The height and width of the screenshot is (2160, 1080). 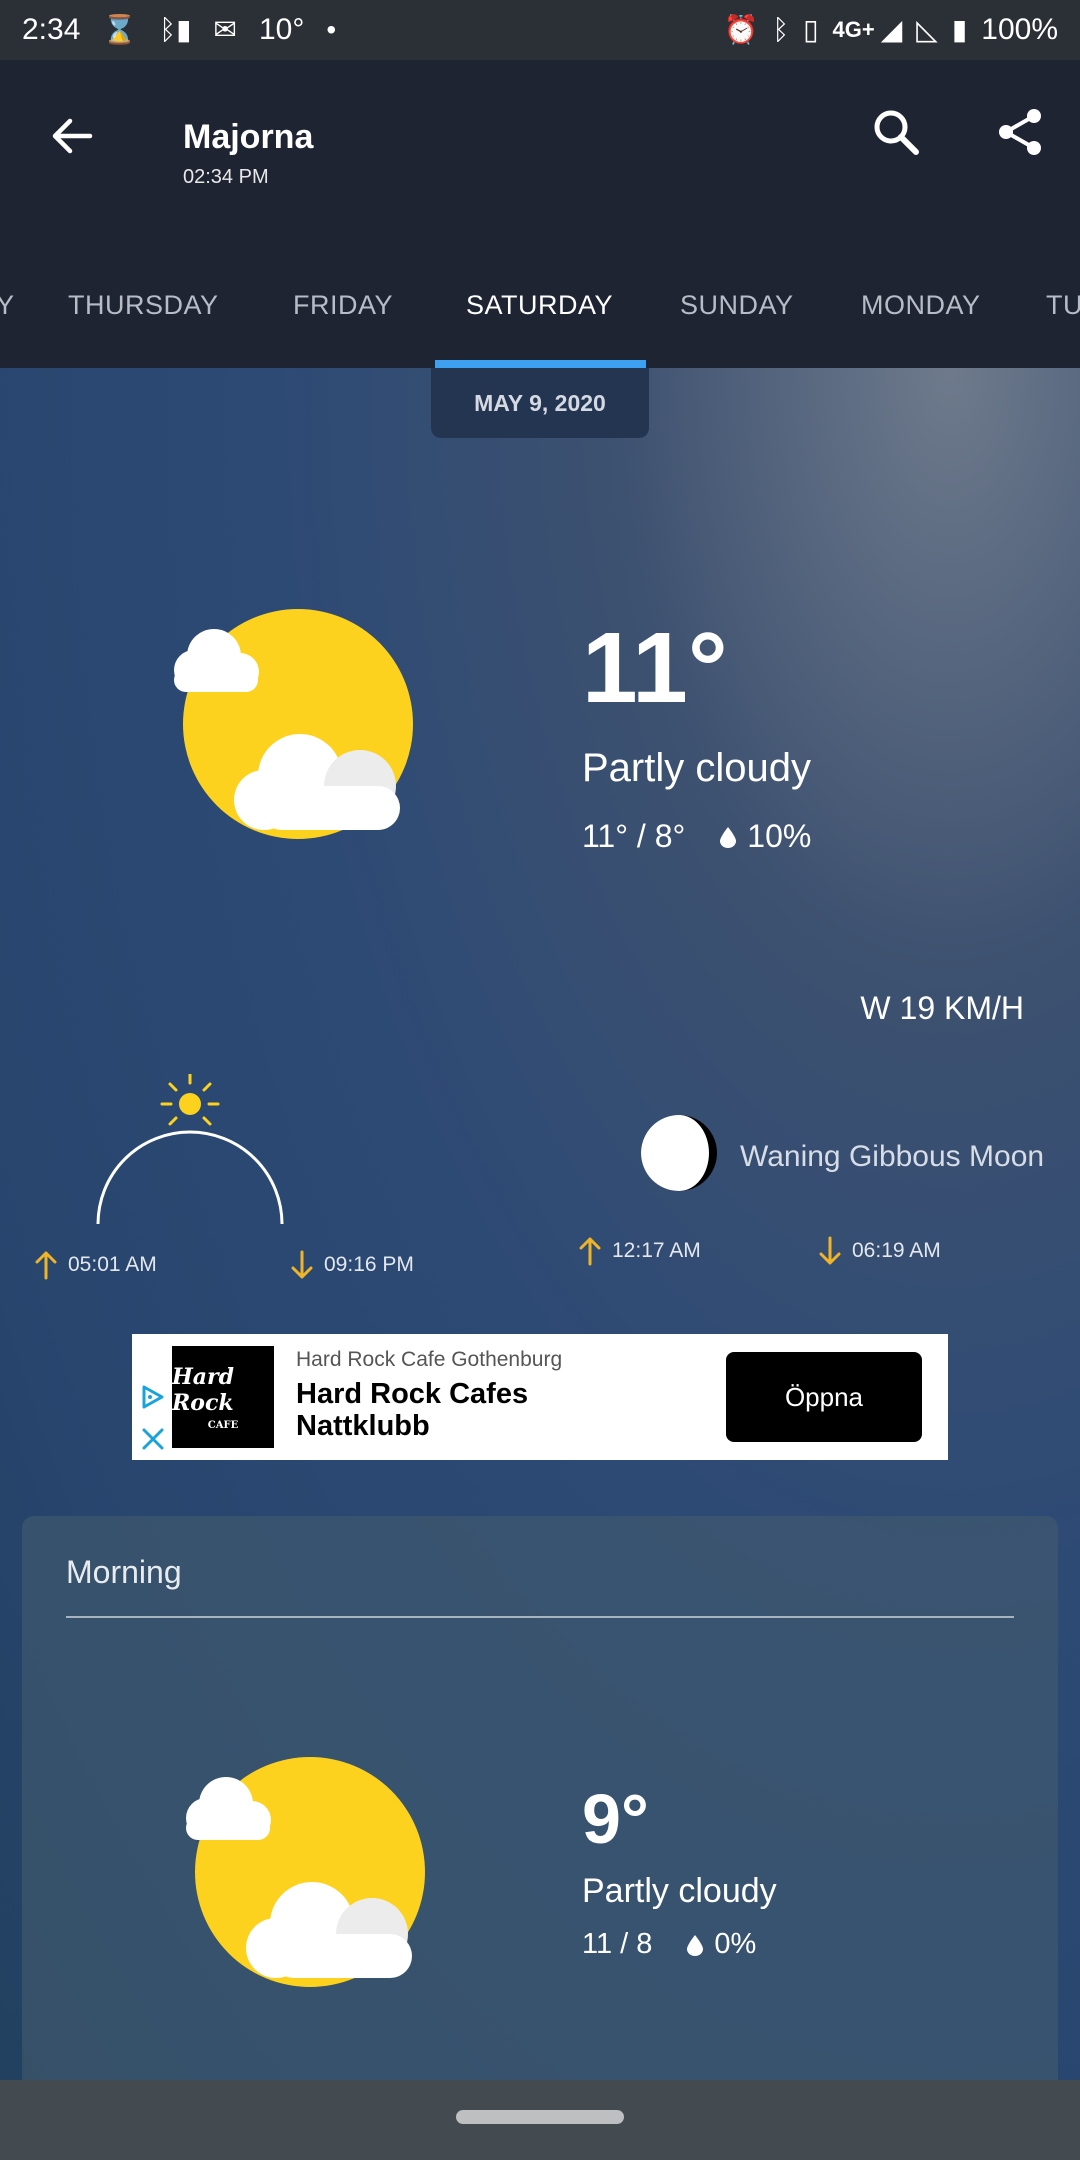 What do you see at coordinates (679, 1891) in the screenshot?
I see `morning-condition: Partly cloudy` at bounding box center [679, 1891].